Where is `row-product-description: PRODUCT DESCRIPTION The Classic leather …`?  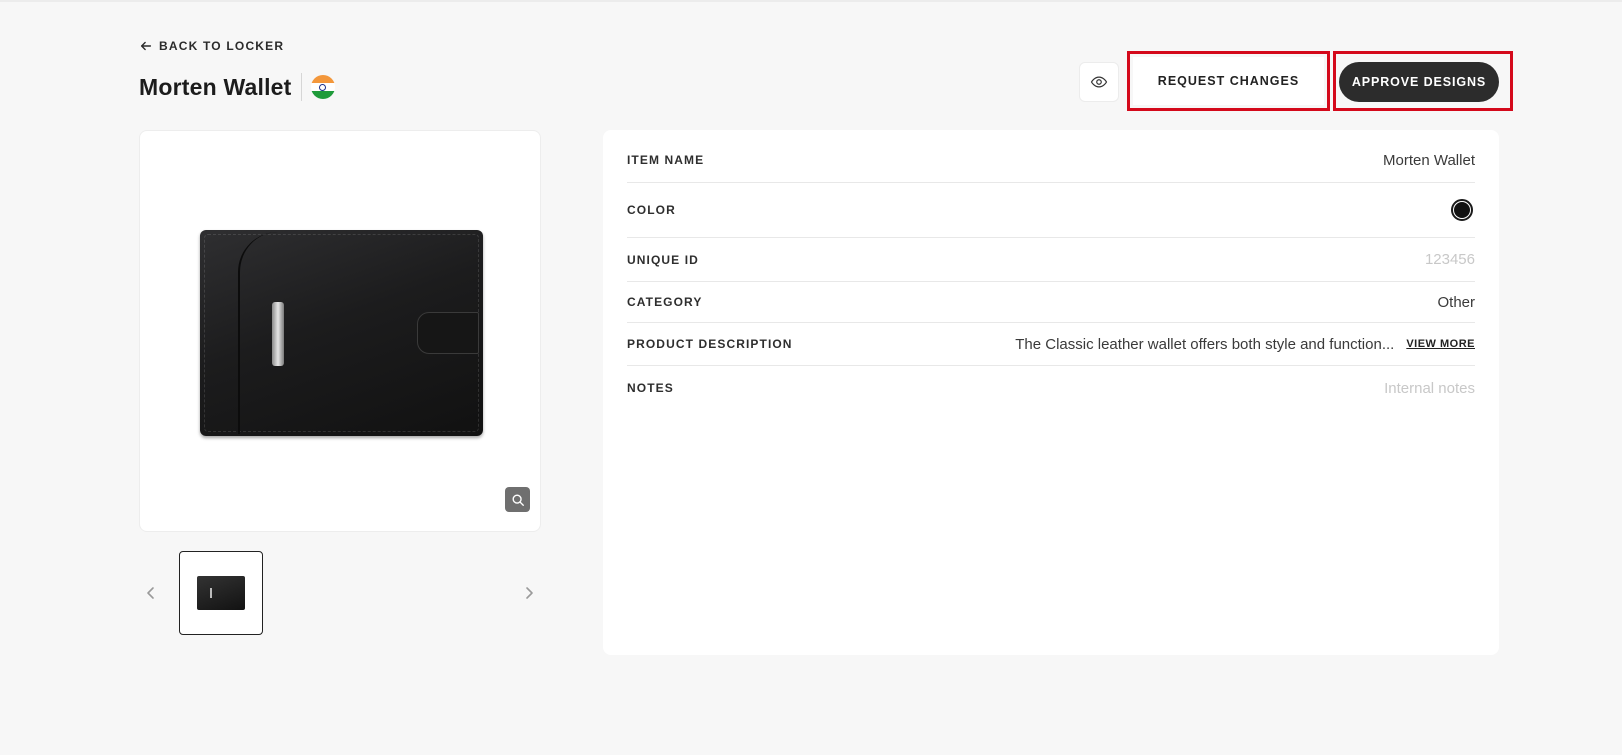
row-product-description: PRODUCT DESCRIPTION The Classic leather … is located at coordinates (1051, 344).